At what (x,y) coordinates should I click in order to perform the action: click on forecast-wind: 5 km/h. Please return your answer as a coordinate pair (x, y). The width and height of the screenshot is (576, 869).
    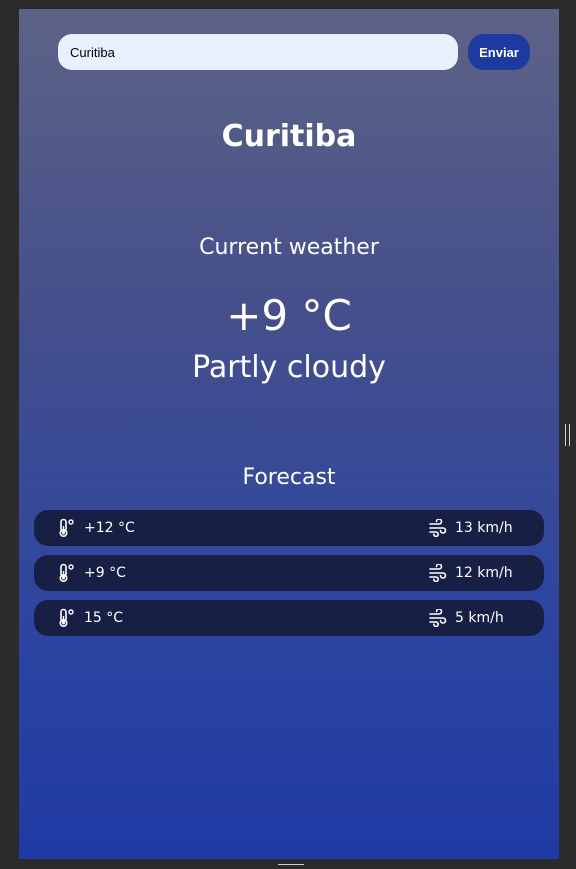
    Looking at the image, I should click on (479, 618).